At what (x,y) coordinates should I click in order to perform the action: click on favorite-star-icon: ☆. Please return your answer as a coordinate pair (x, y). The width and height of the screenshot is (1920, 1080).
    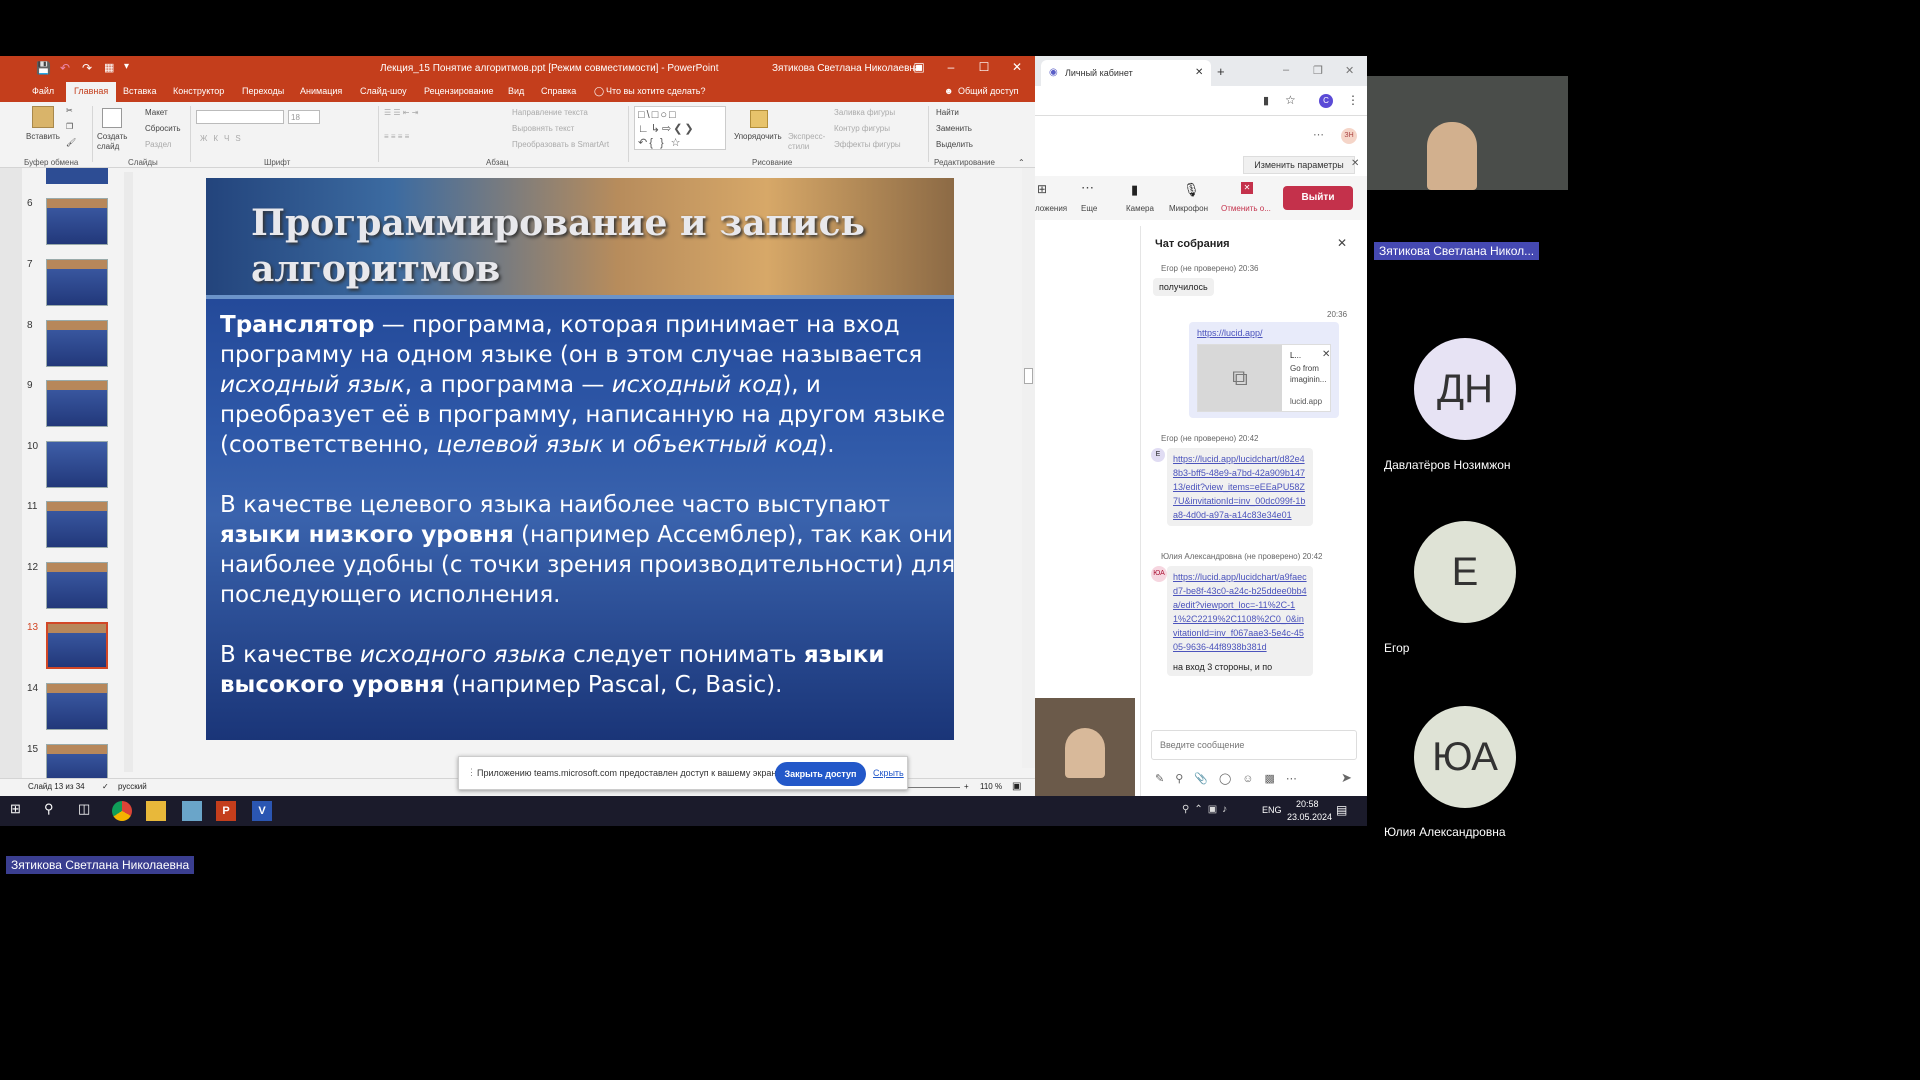
    Looking at the image, I should click on (1290, 100).